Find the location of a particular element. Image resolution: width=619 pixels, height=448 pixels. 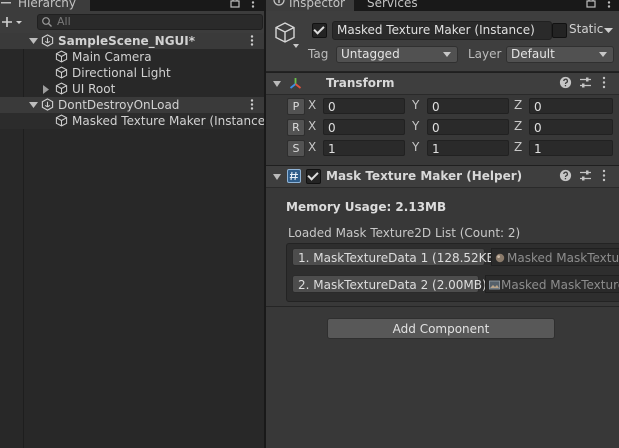

mask-texture-maker-title: Mask Texture Maker (Helper) is located at coordinates (424, 176).